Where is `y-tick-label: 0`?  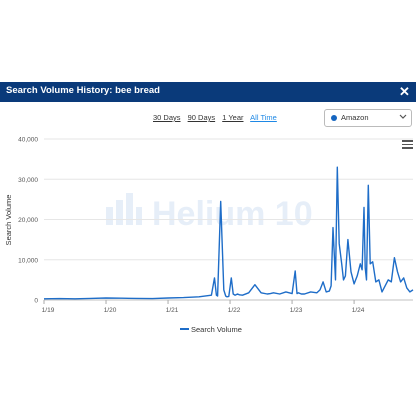
y-tick-label: 0 is located at coordinates (36, 301).